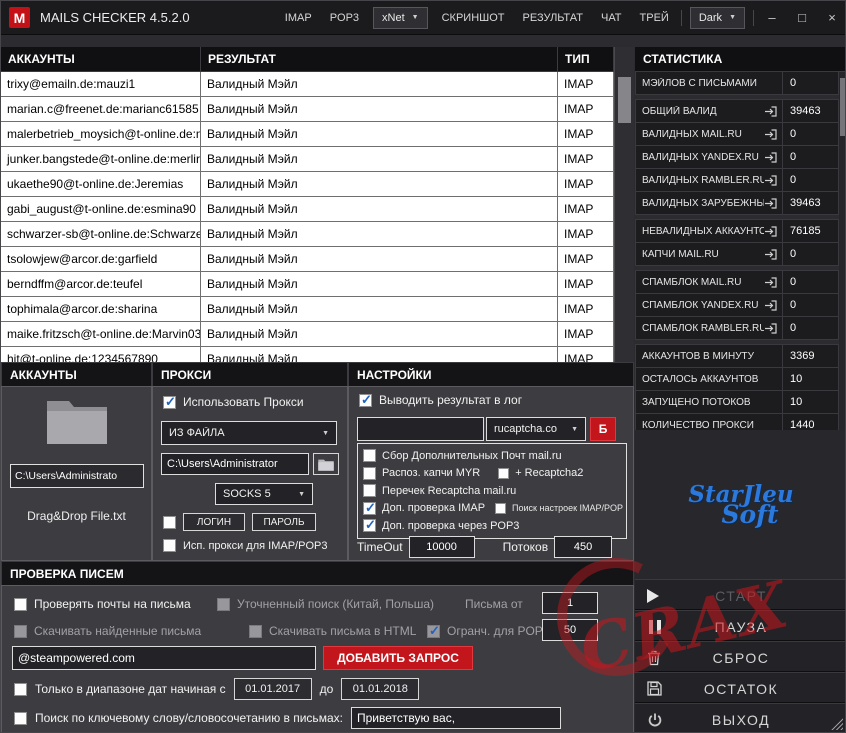  I want to click on chevron-down-icon: ▼, so click(325, 433).